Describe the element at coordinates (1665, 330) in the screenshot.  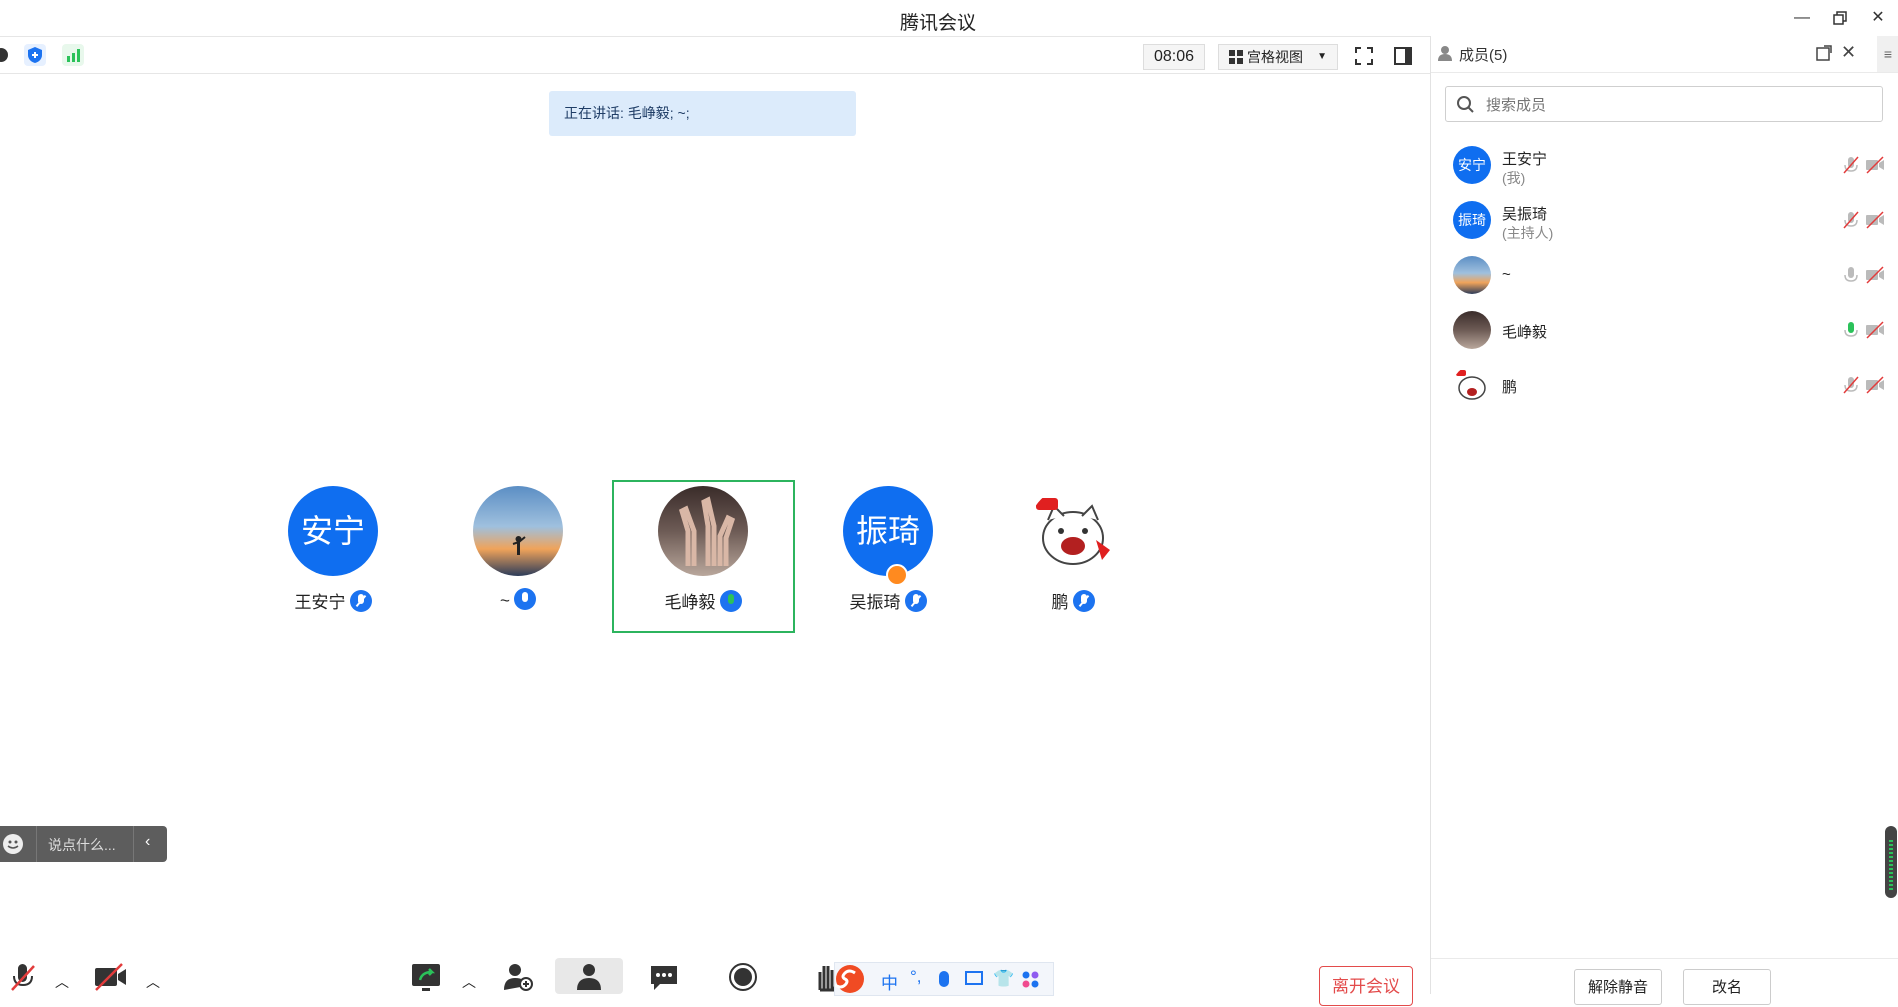
I see `member-row: 毛峥毅` at that location.